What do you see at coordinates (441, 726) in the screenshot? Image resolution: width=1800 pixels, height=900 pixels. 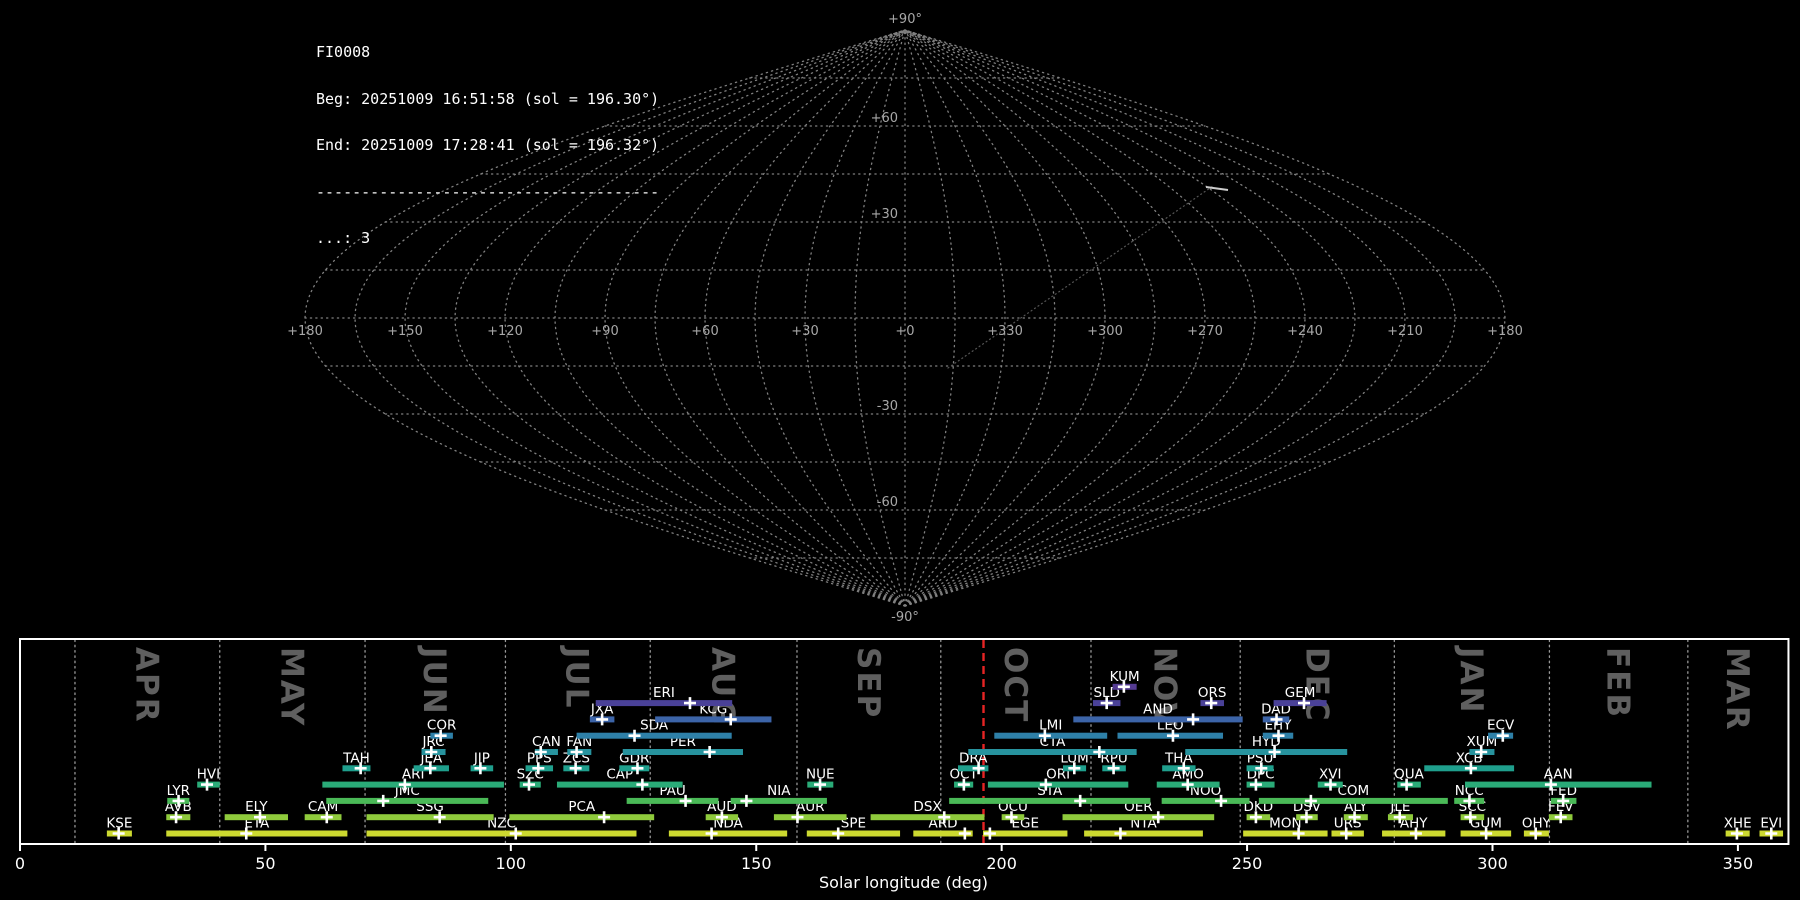 I see `shower-code-label: COR` at bounding box center [441, 726].